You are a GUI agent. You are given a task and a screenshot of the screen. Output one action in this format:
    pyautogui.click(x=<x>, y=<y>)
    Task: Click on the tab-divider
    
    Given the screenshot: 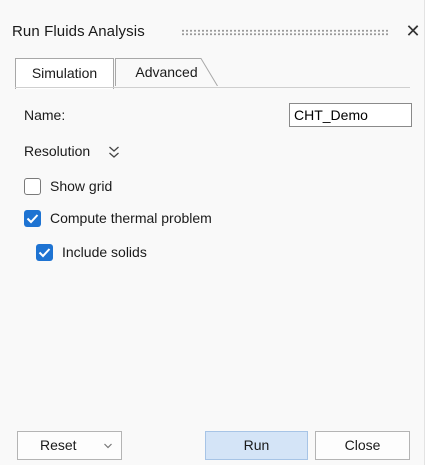 What is the action you would take?
    pyautogui.click(x=212, y=87)
    